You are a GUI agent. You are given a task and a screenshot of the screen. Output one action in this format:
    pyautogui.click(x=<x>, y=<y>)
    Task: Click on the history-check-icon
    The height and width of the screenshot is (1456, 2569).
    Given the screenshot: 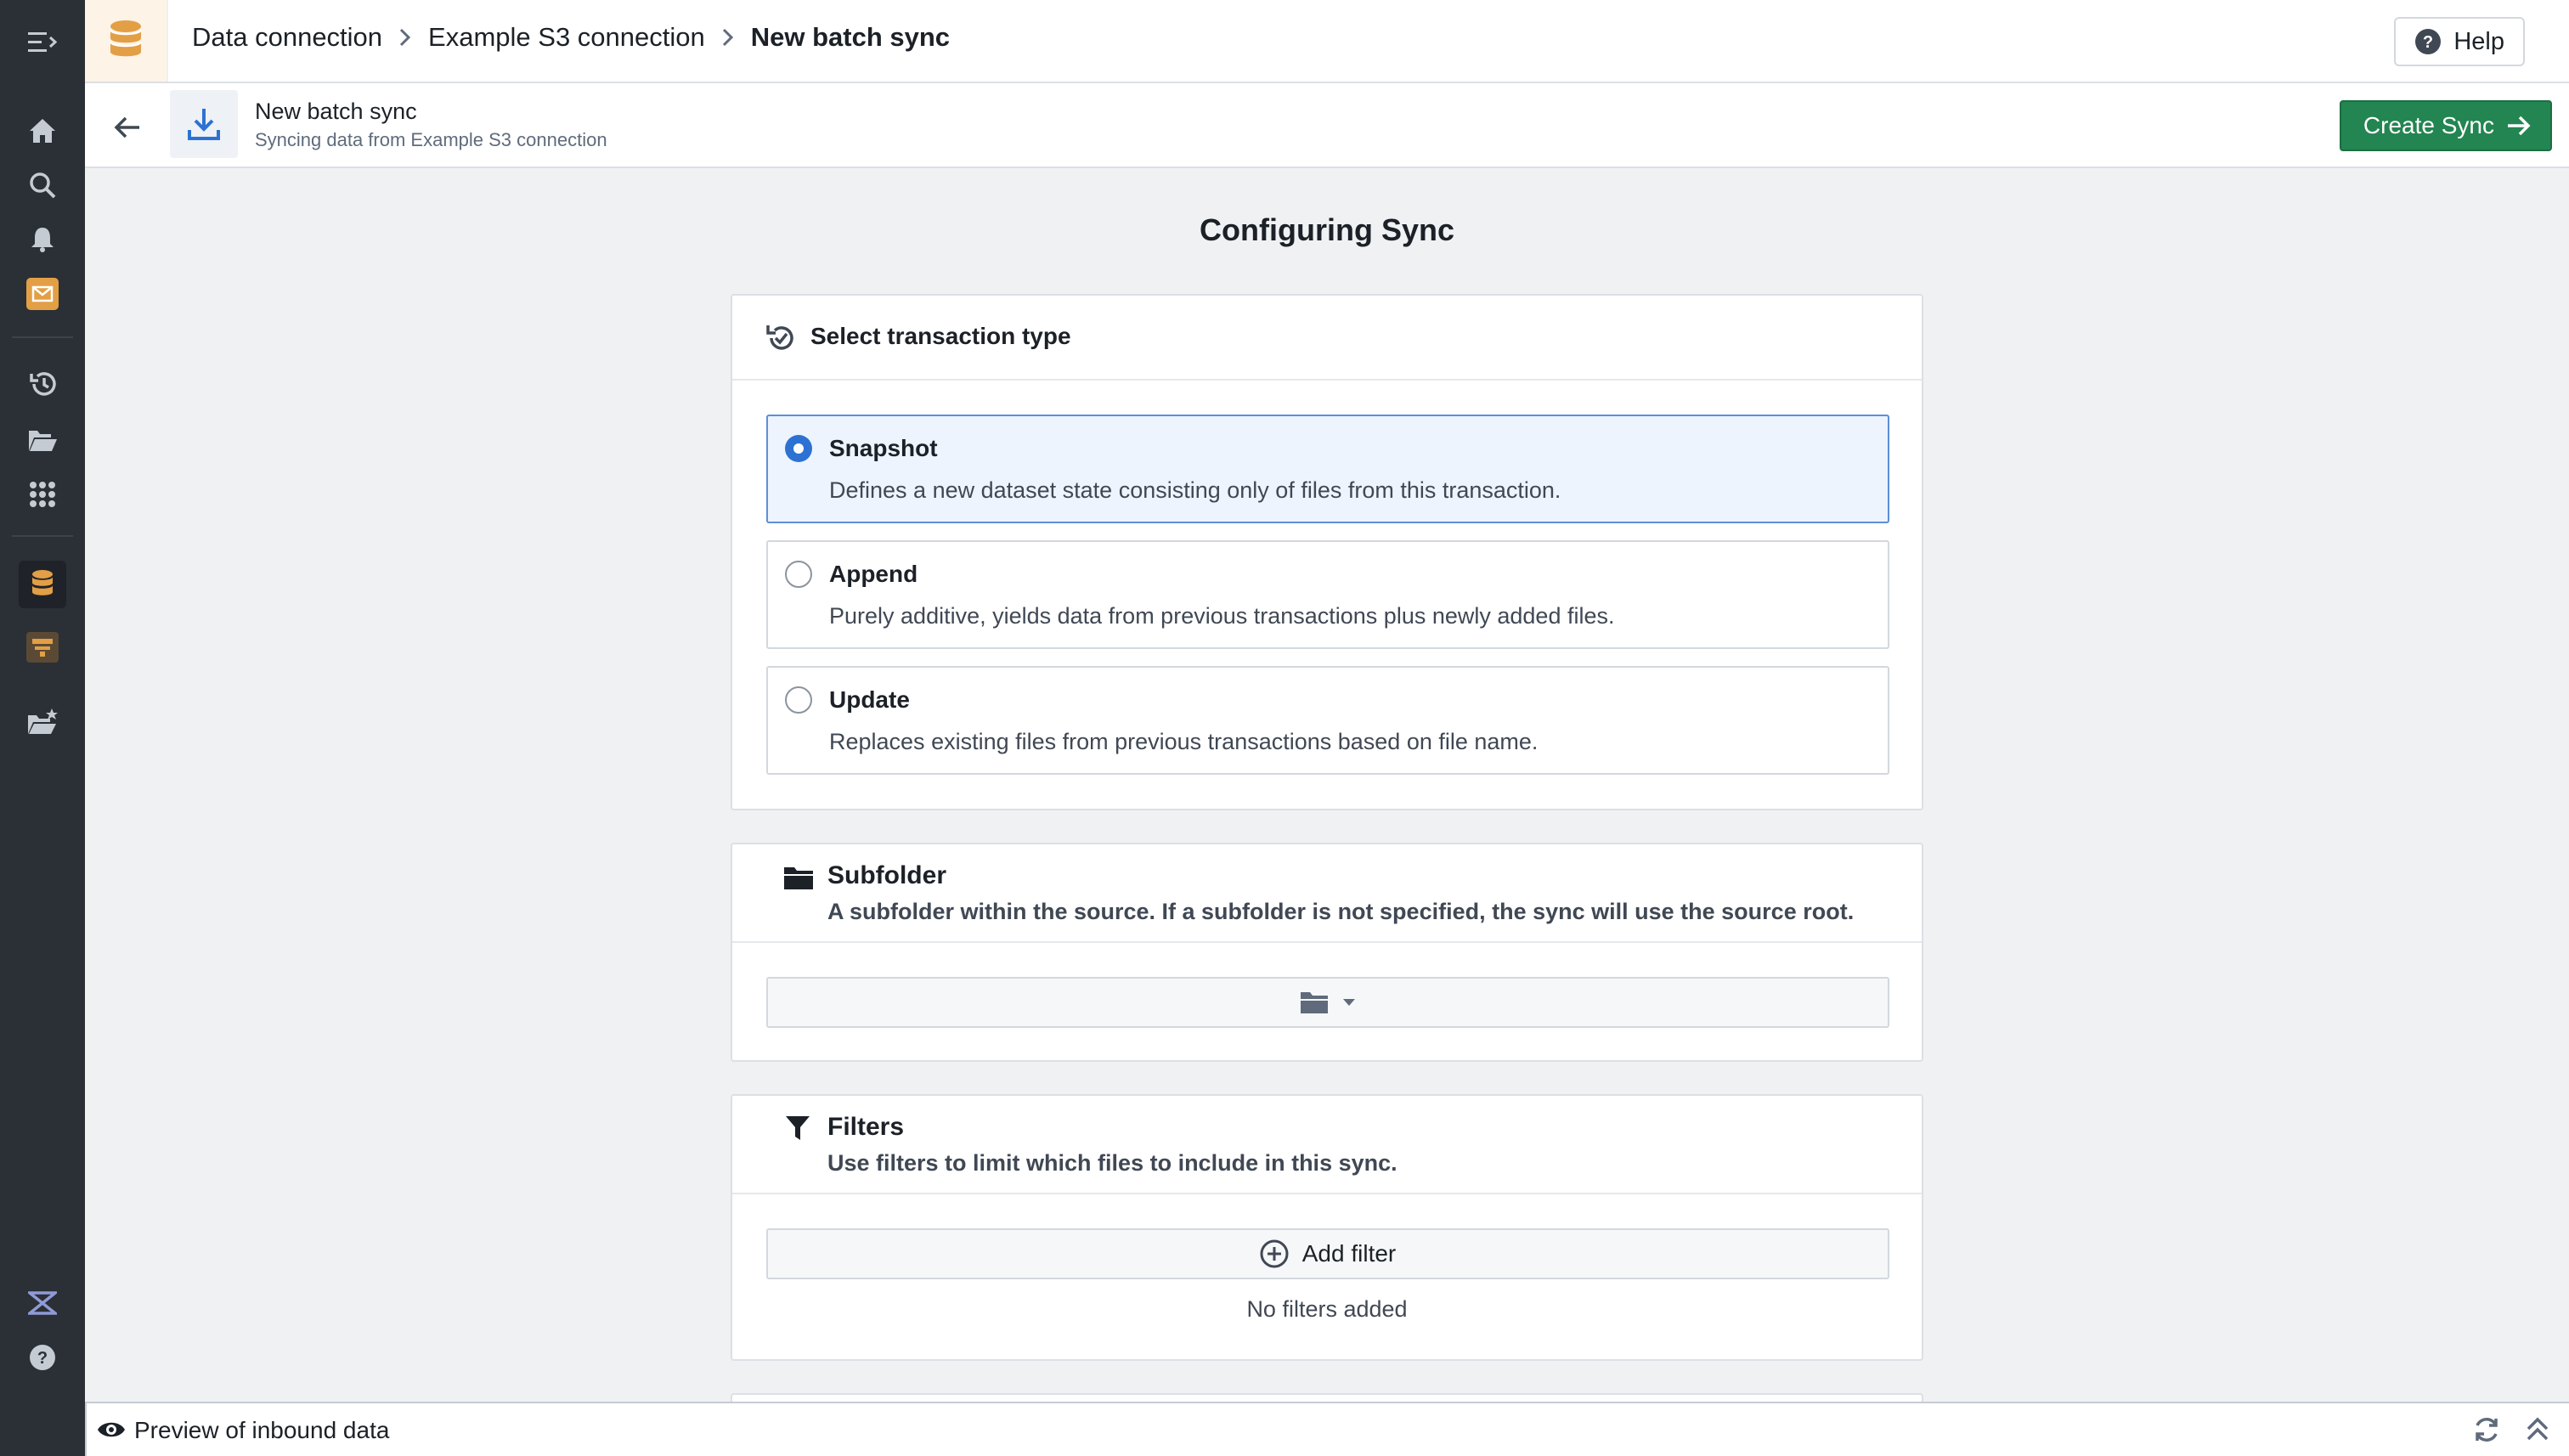 What is the action you would take?
    pyautogui.click(x=780, y=337)
    